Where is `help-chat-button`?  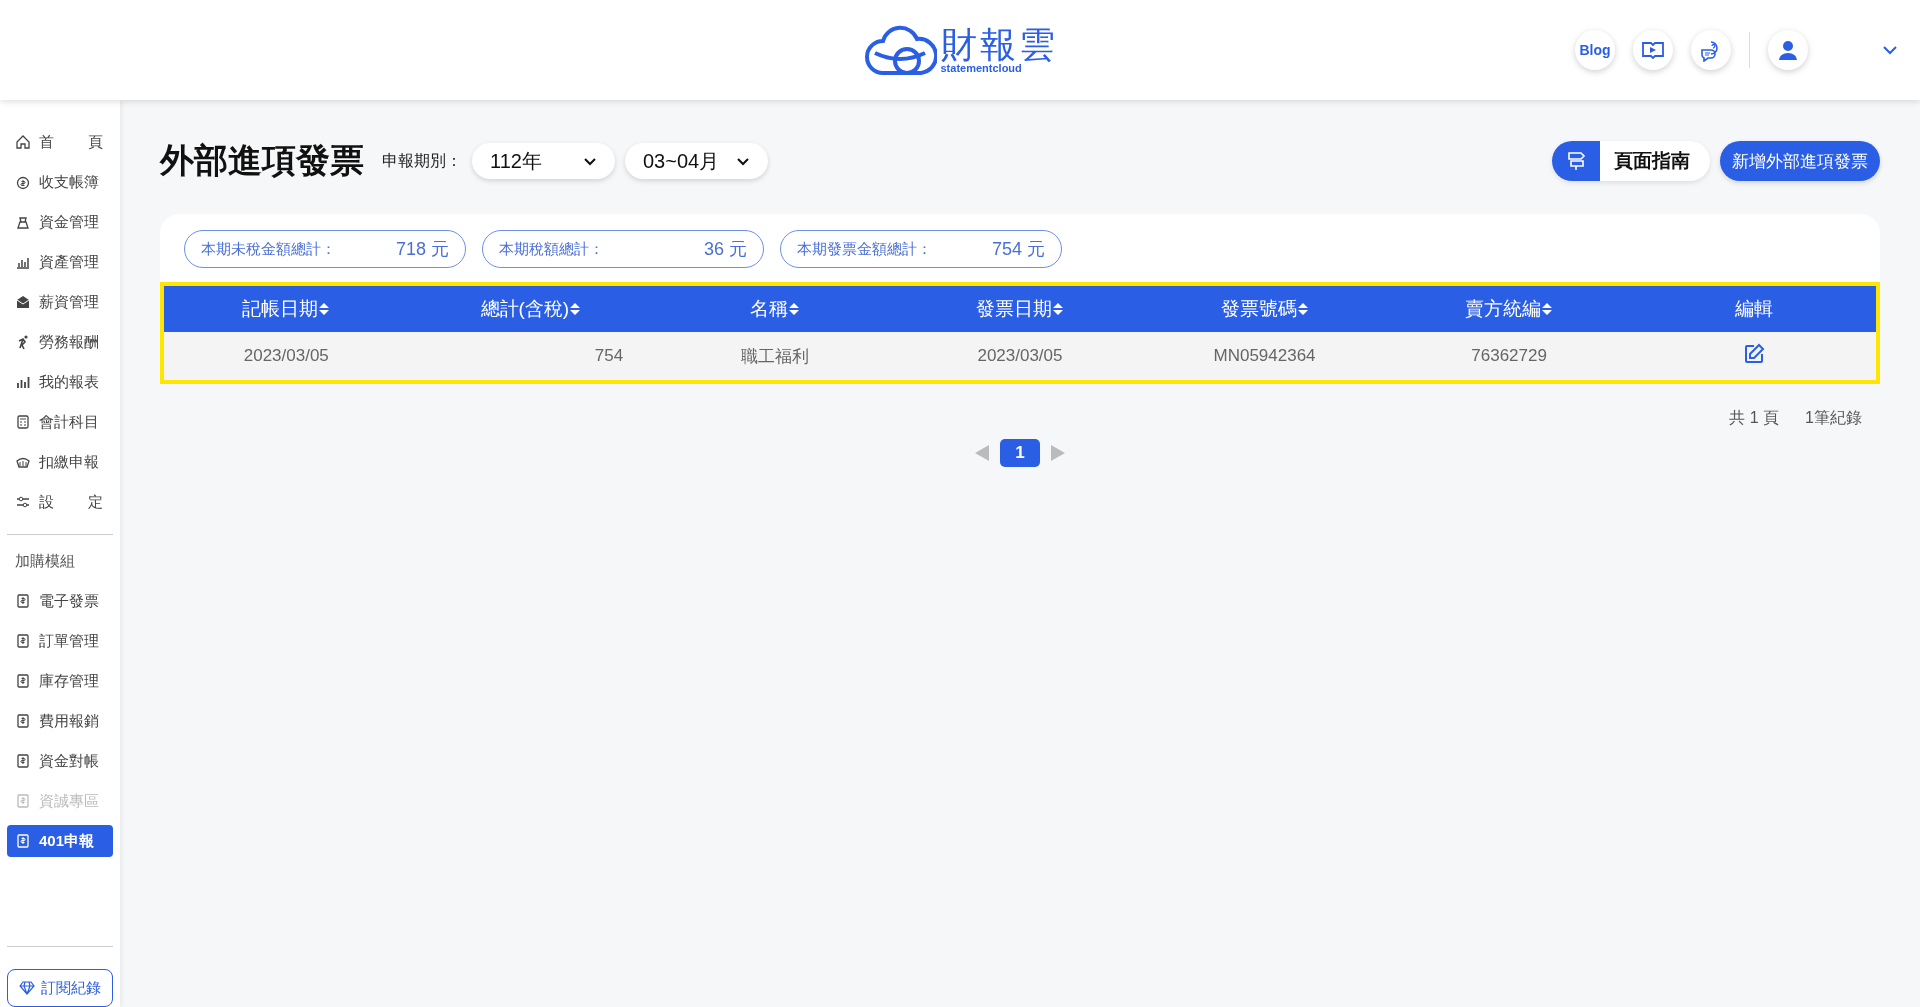 help-chat-button is located at coordinates (1711, 50).